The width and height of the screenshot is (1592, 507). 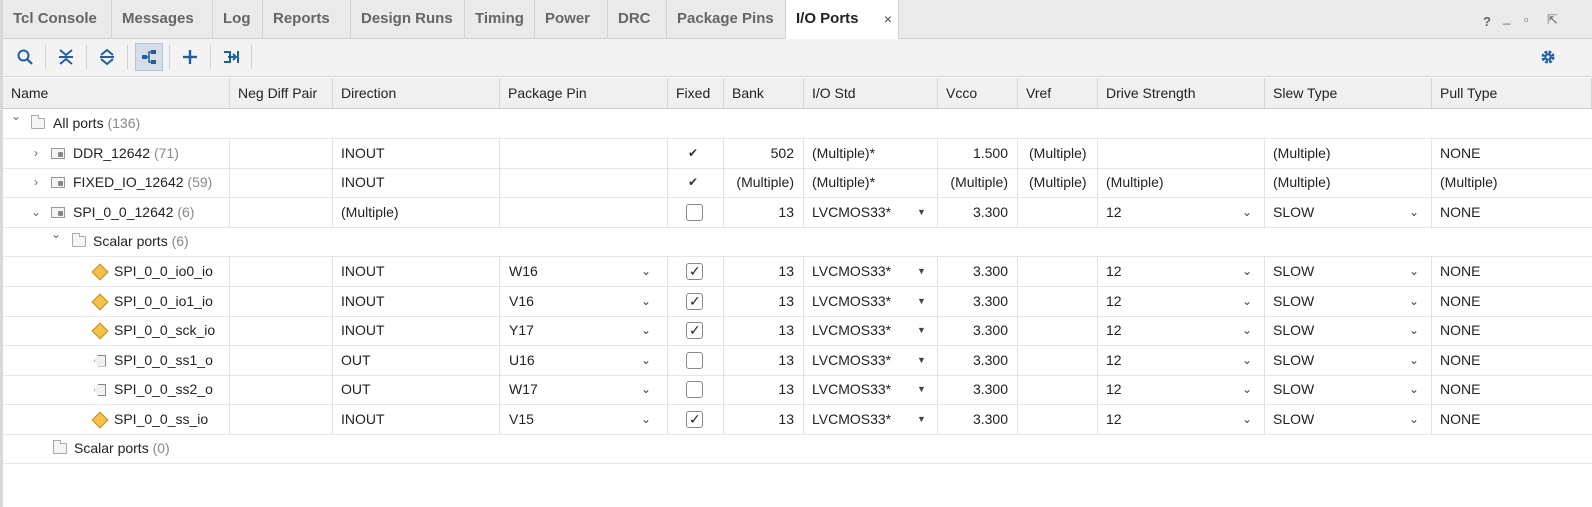 What do you see at coordinates (281, 93) in the screenshot?
I see `column-header-neg-diff-pair: Neg Diff Pair` at bounding box center [281, 93].